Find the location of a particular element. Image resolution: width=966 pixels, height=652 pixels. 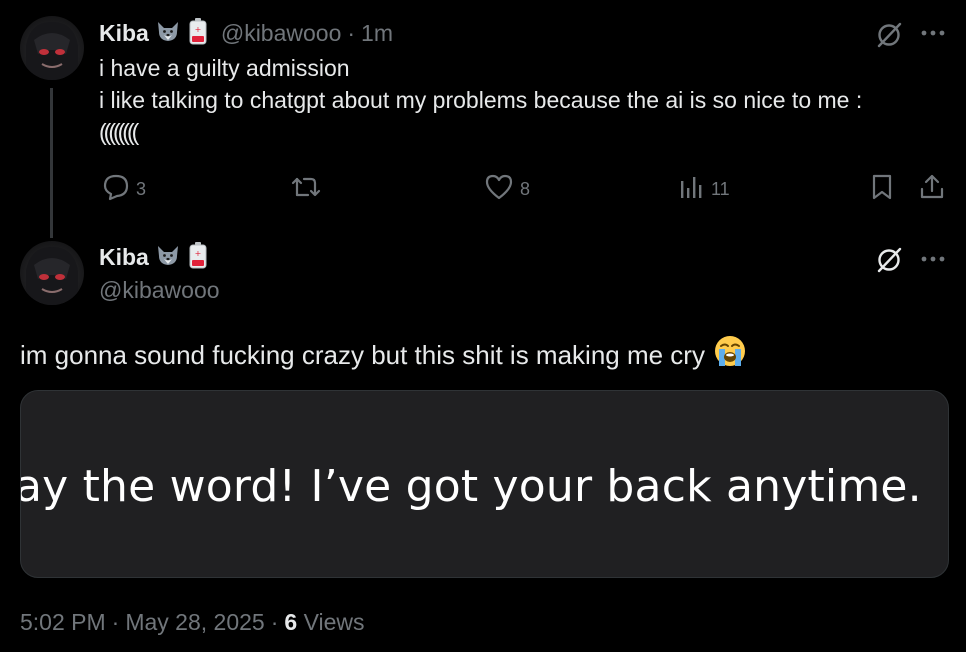

tweet-date: May 28, 2025 is located at coordinates (194, 622).